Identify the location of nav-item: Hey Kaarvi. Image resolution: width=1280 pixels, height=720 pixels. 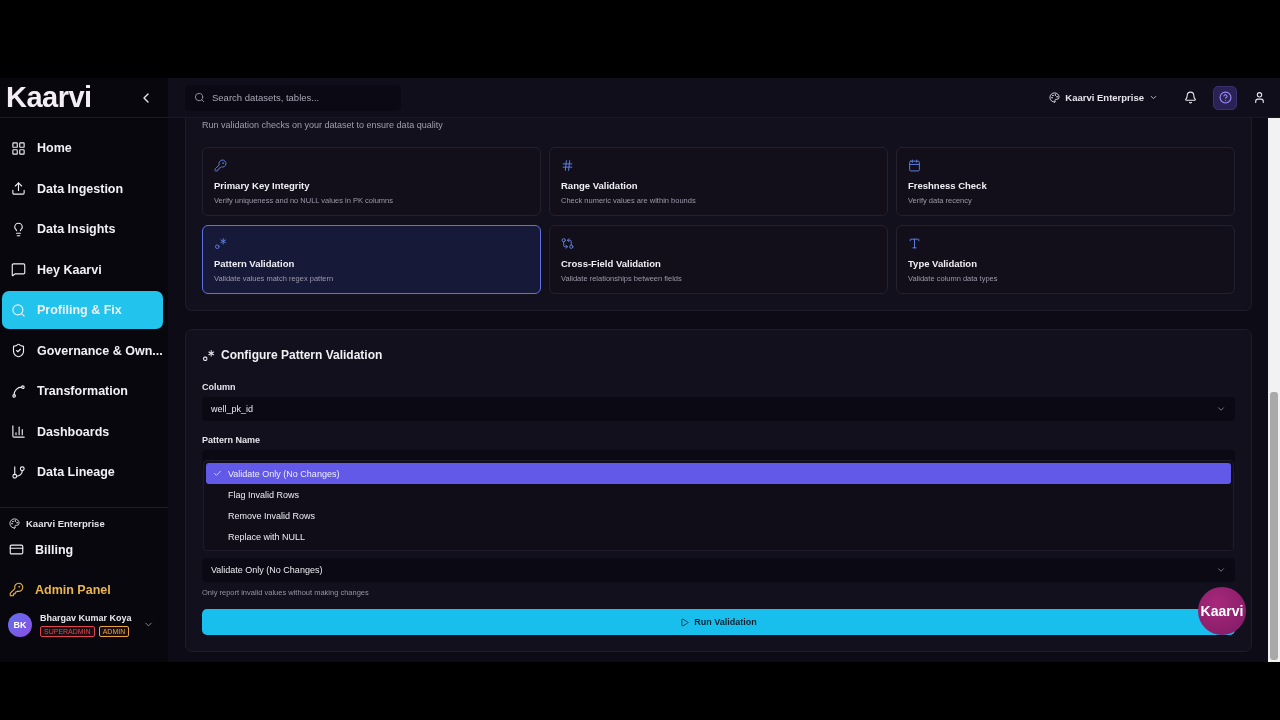
(82, 269).